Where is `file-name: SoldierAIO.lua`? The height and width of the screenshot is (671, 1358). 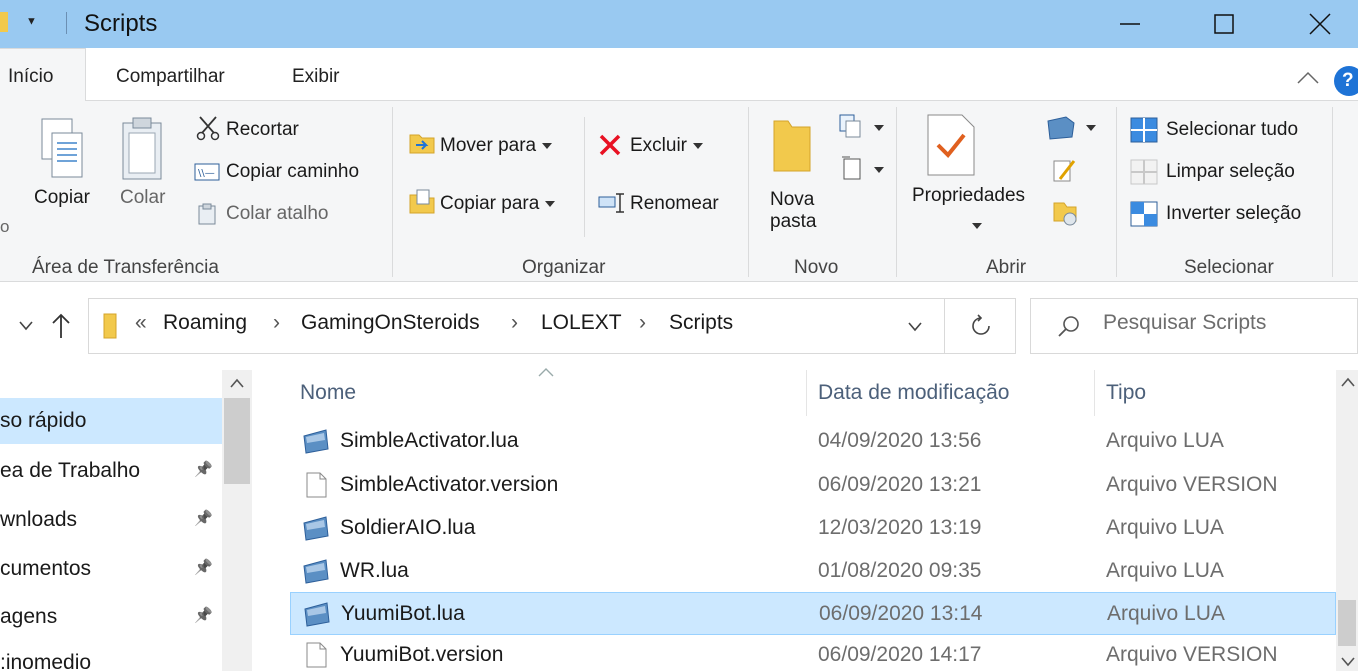
file-name: SoldierAIO.lua is located at coordinates (408, 527).